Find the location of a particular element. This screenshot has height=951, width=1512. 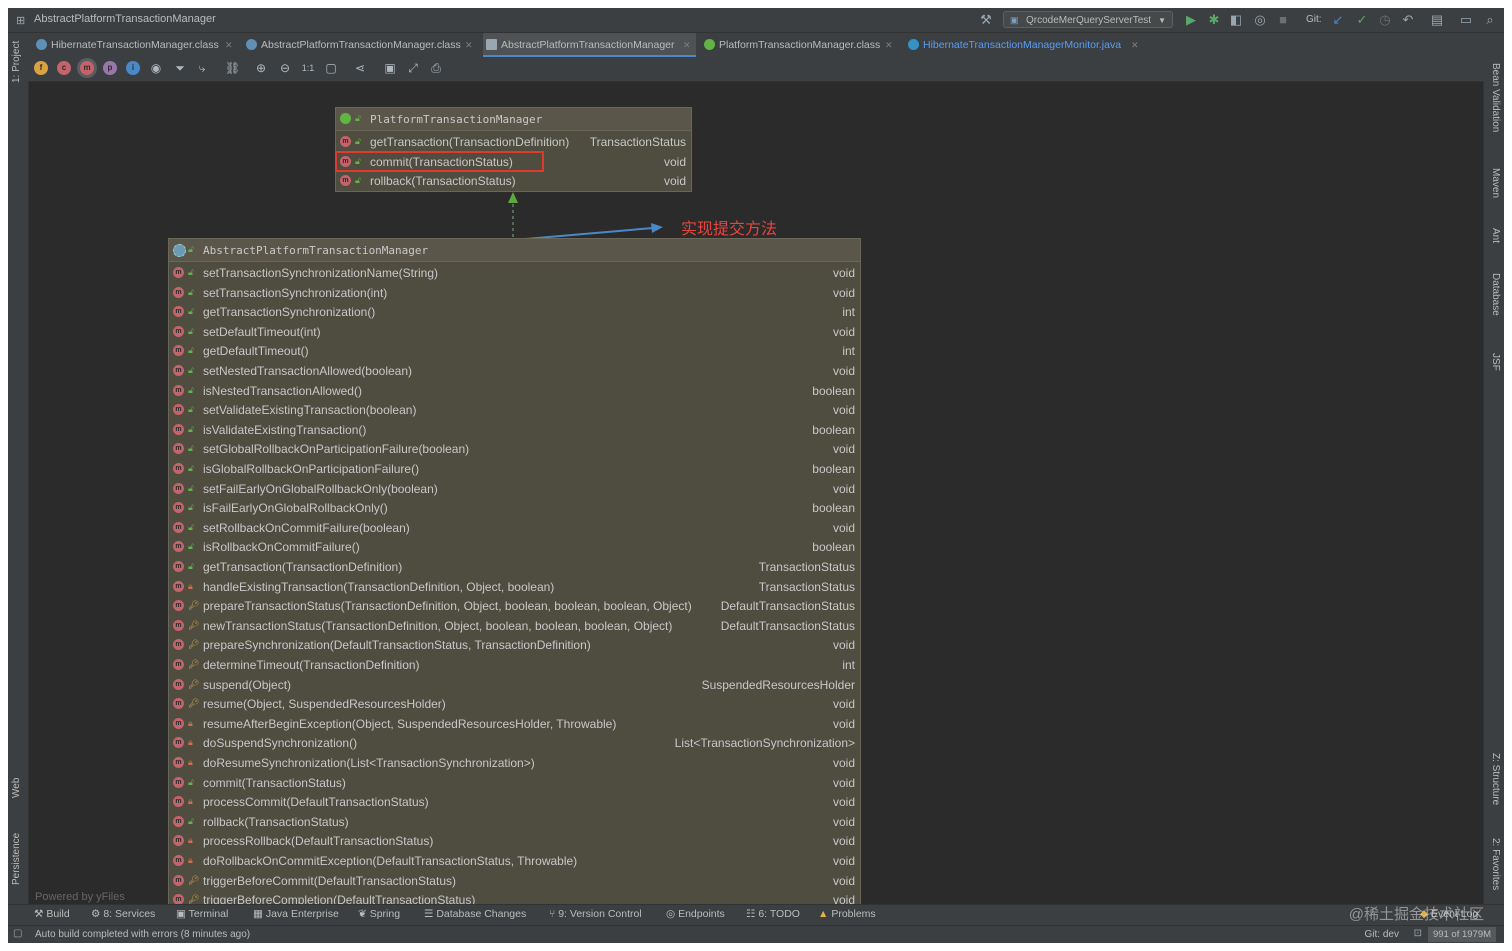

presentation-icon: ▭ is located at coordinates (1466, 20).